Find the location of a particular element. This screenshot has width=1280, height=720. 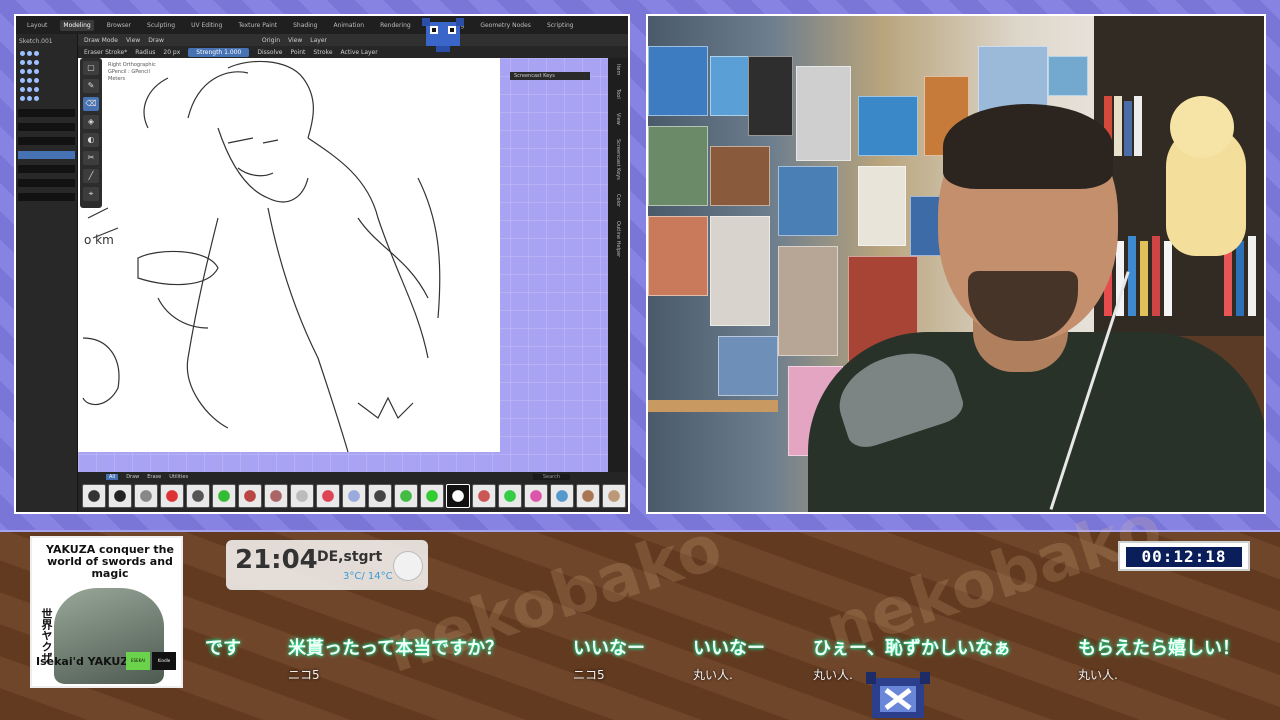

asset-tab-utilities: Utilities is located at coordinates (178, 477).